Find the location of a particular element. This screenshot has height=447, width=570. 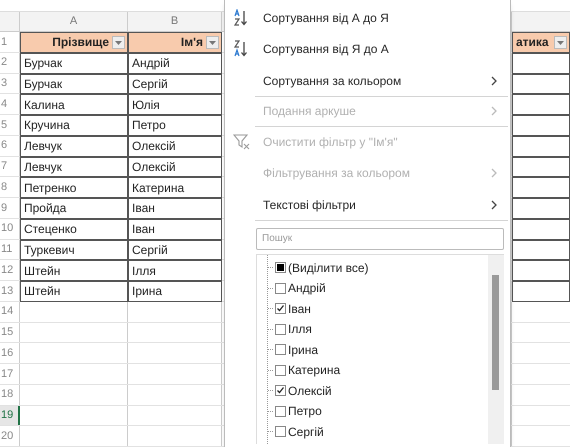

checkbox-item: Петро is located at coordinates (378, 411).